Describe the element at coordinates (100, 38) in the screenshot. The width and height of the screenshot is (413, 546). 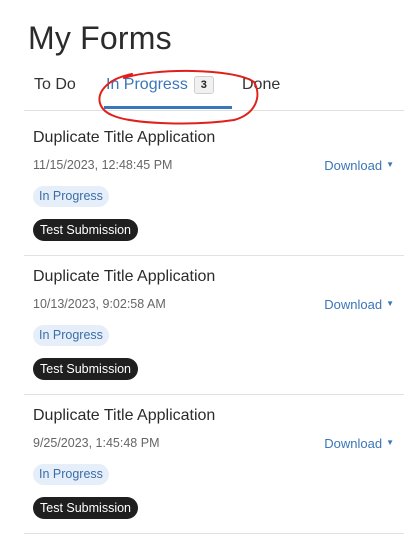
I see `page-title: My Forms` at that location.